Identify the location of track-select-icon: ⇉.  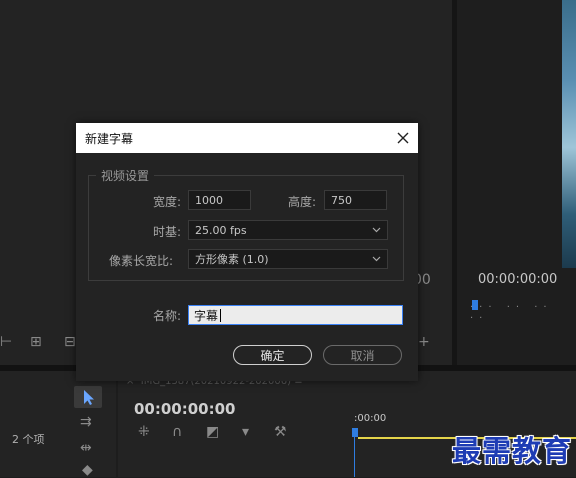
(86, 422).